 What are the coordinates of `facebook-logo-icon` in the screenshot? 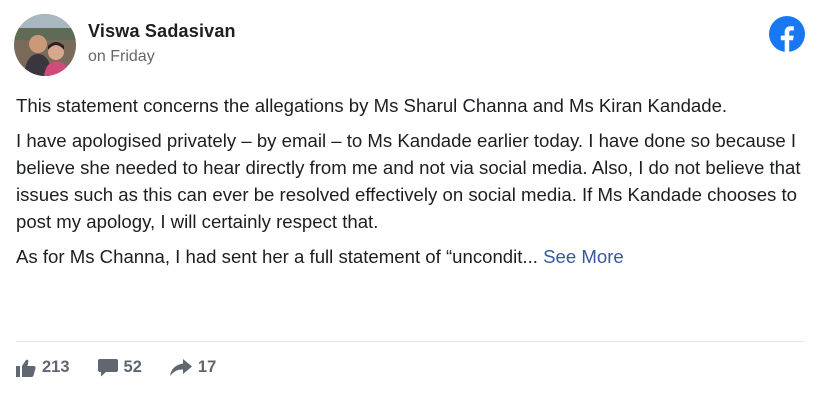 It's located at (787, 34).